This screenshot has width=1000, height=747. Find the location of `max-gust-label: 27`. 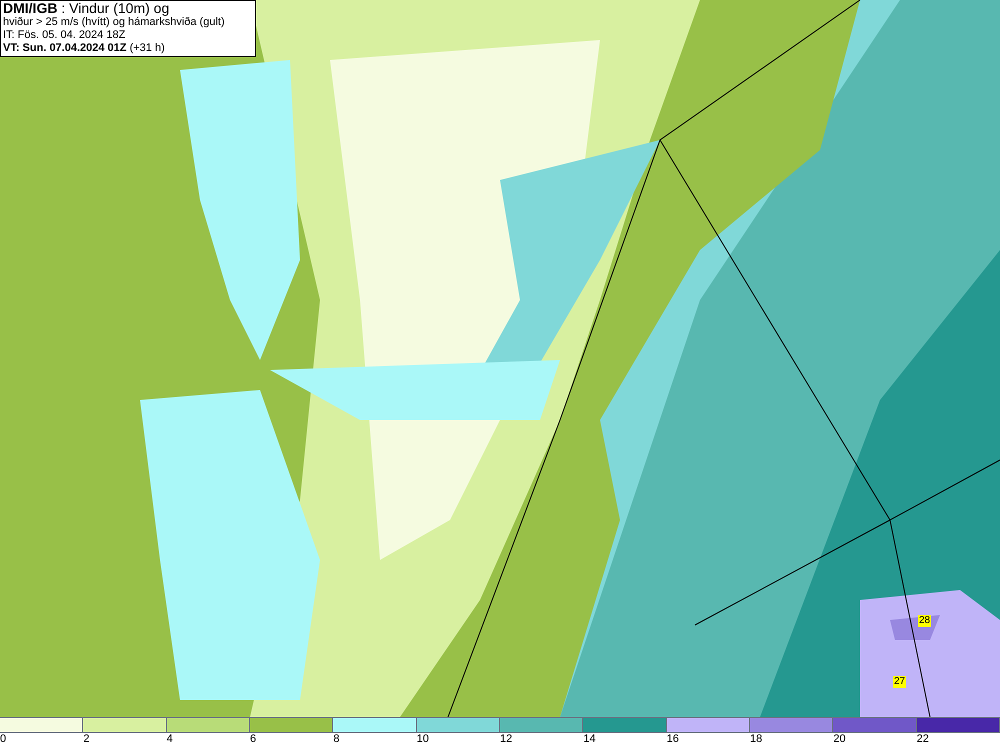

max-gust-label: 27 is located at coordinates (899, 682).